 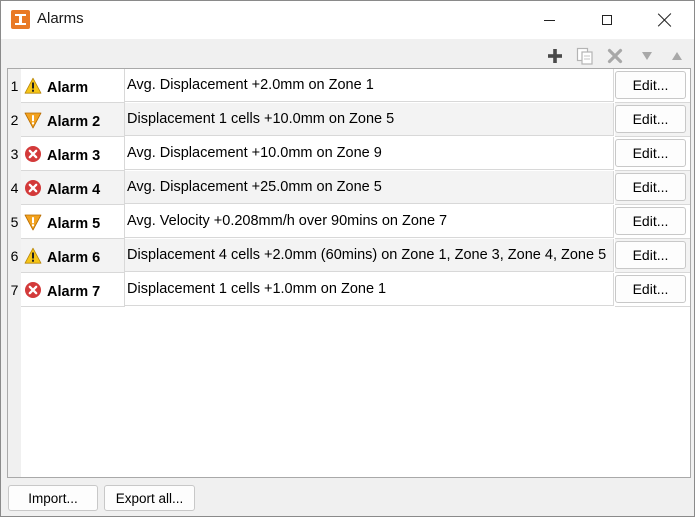 I want to click on row-number: 1, so click(x=14, y=86).